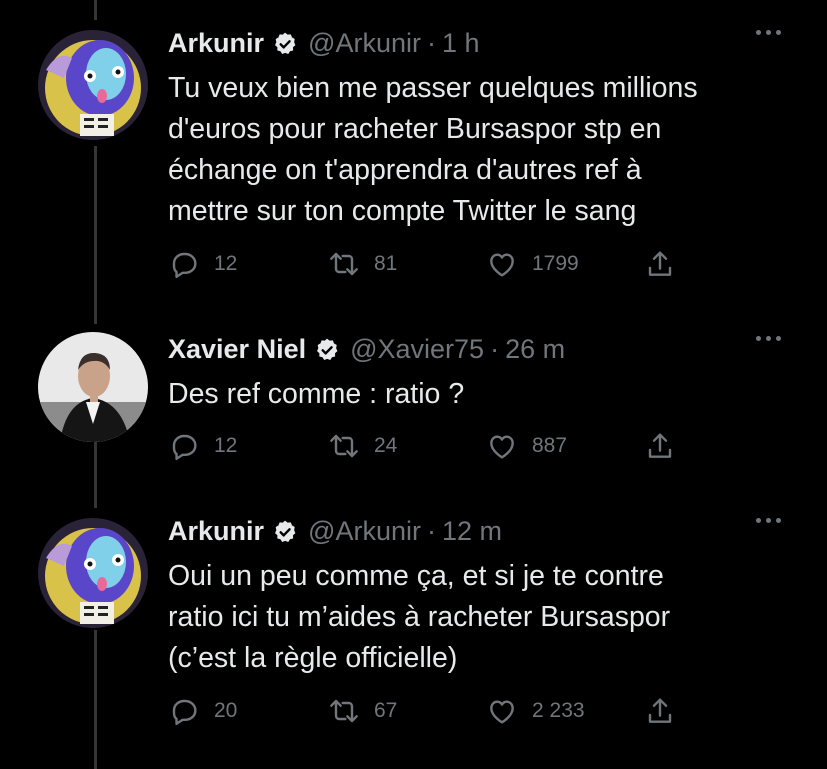 The width and height of the screenshot is (827, 769). Describe the element at coordinates (526, 446) in the screenshot. I see `like-button: 887` at that location.